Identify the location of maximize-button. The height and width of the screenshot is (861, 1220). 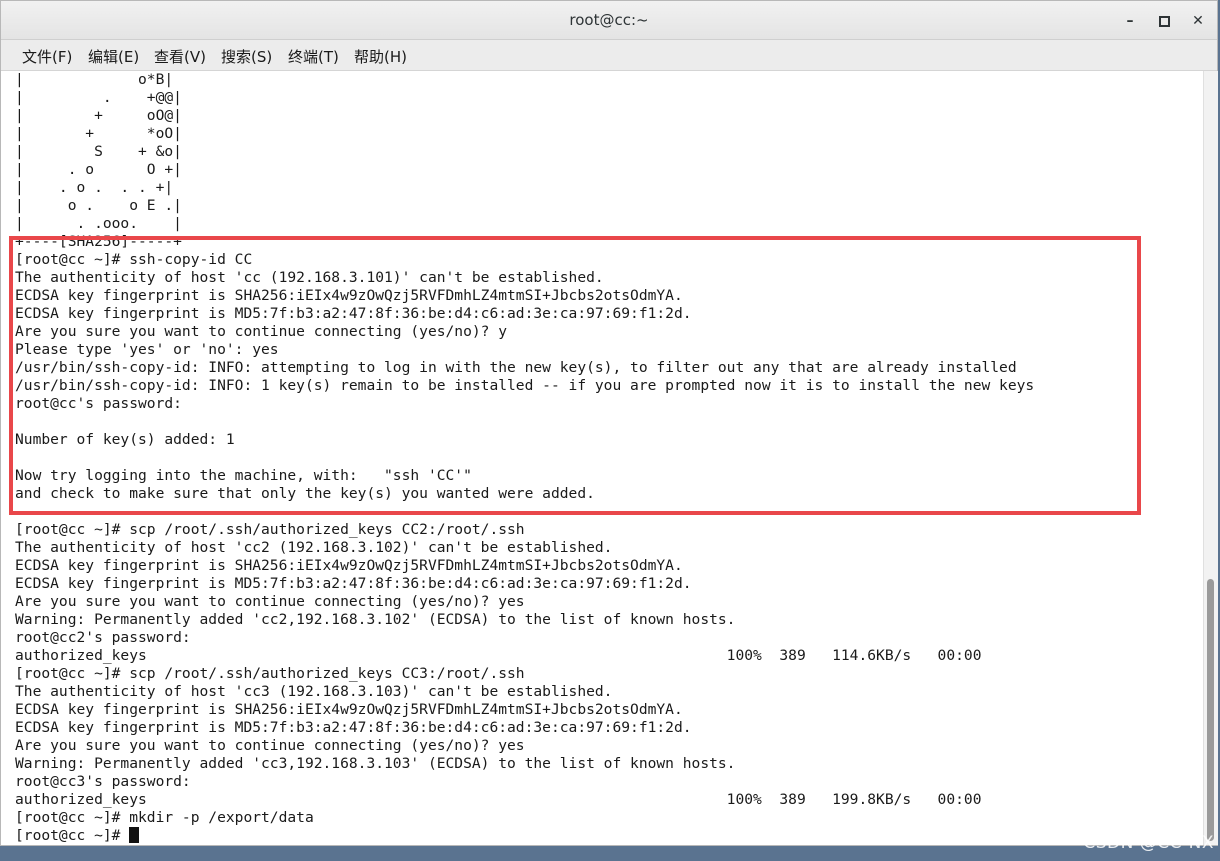
(1164, 21).